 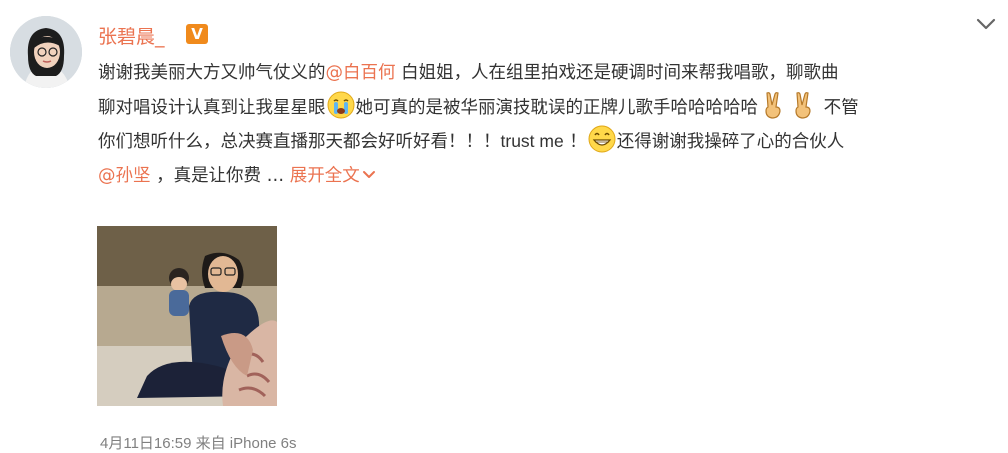 I want to click on crying-face-icon, so click(x=341, y=105).